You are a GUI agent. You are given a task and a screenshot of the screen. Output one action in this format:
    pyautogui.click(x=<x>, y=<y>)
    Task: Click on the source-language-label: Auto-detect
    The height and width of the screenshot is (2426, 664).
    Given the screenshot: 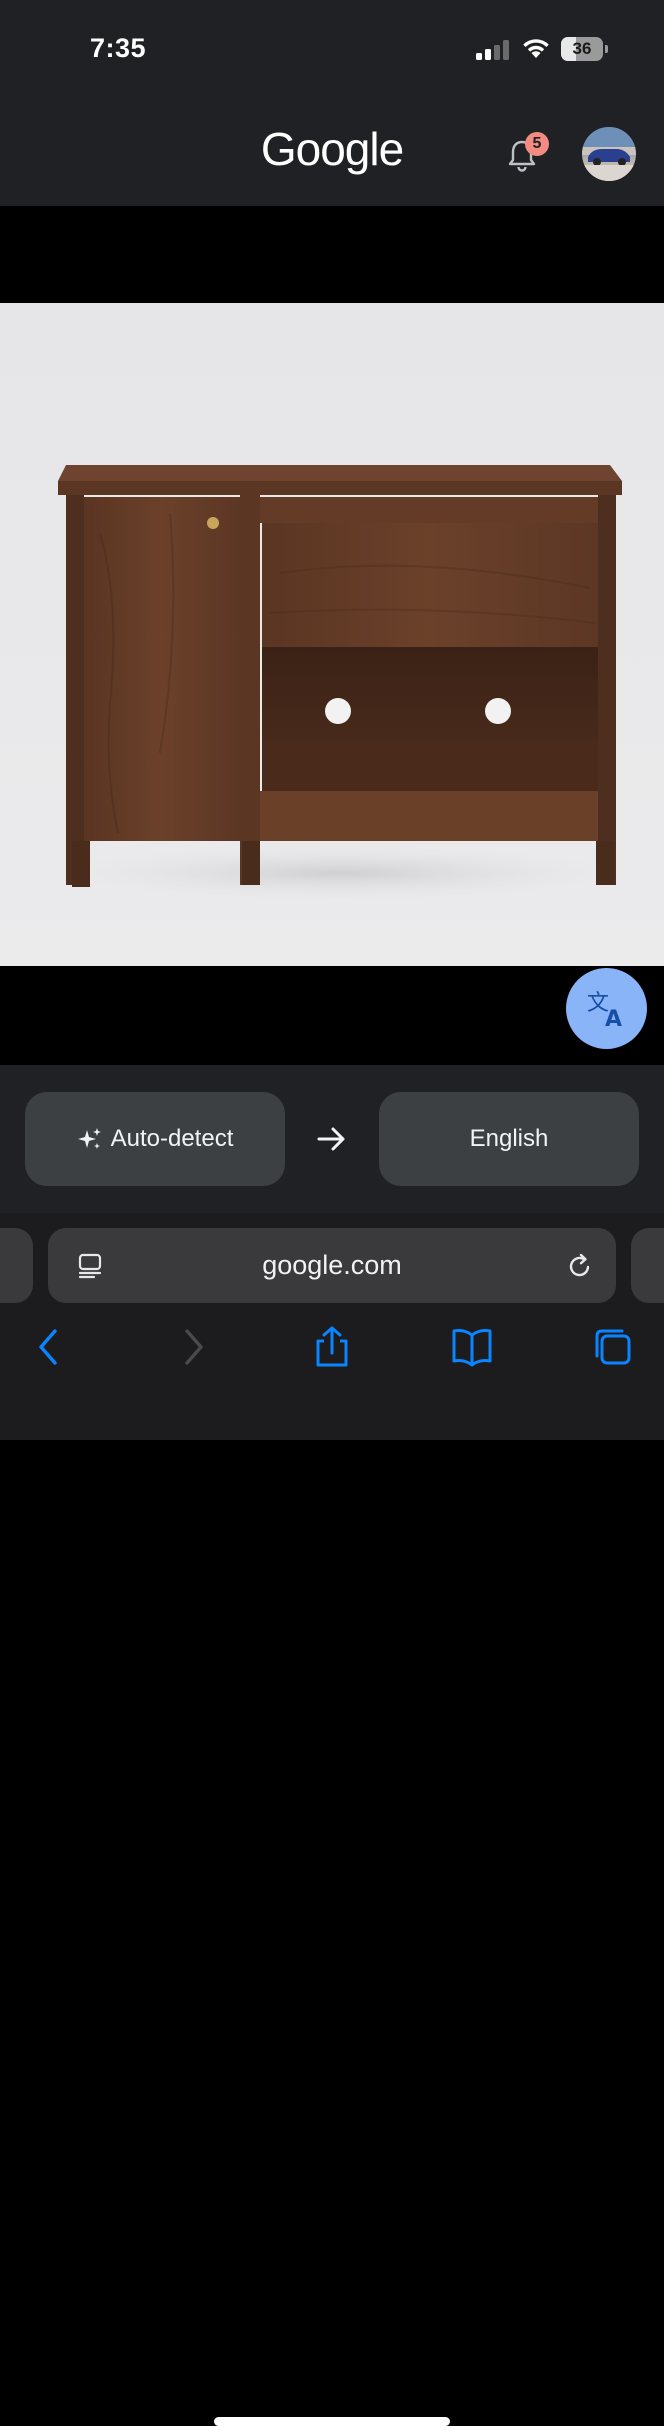 What is the action you would take?
    pyautogui.click(x=172, y=1138)
    